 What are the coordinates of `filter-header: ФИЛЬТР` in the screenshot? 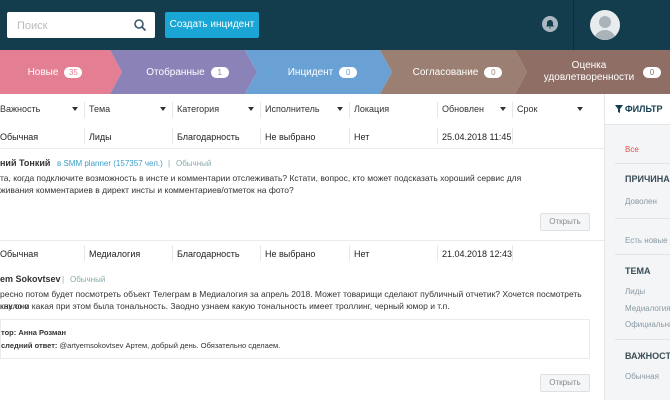 It's located at (637, 109).